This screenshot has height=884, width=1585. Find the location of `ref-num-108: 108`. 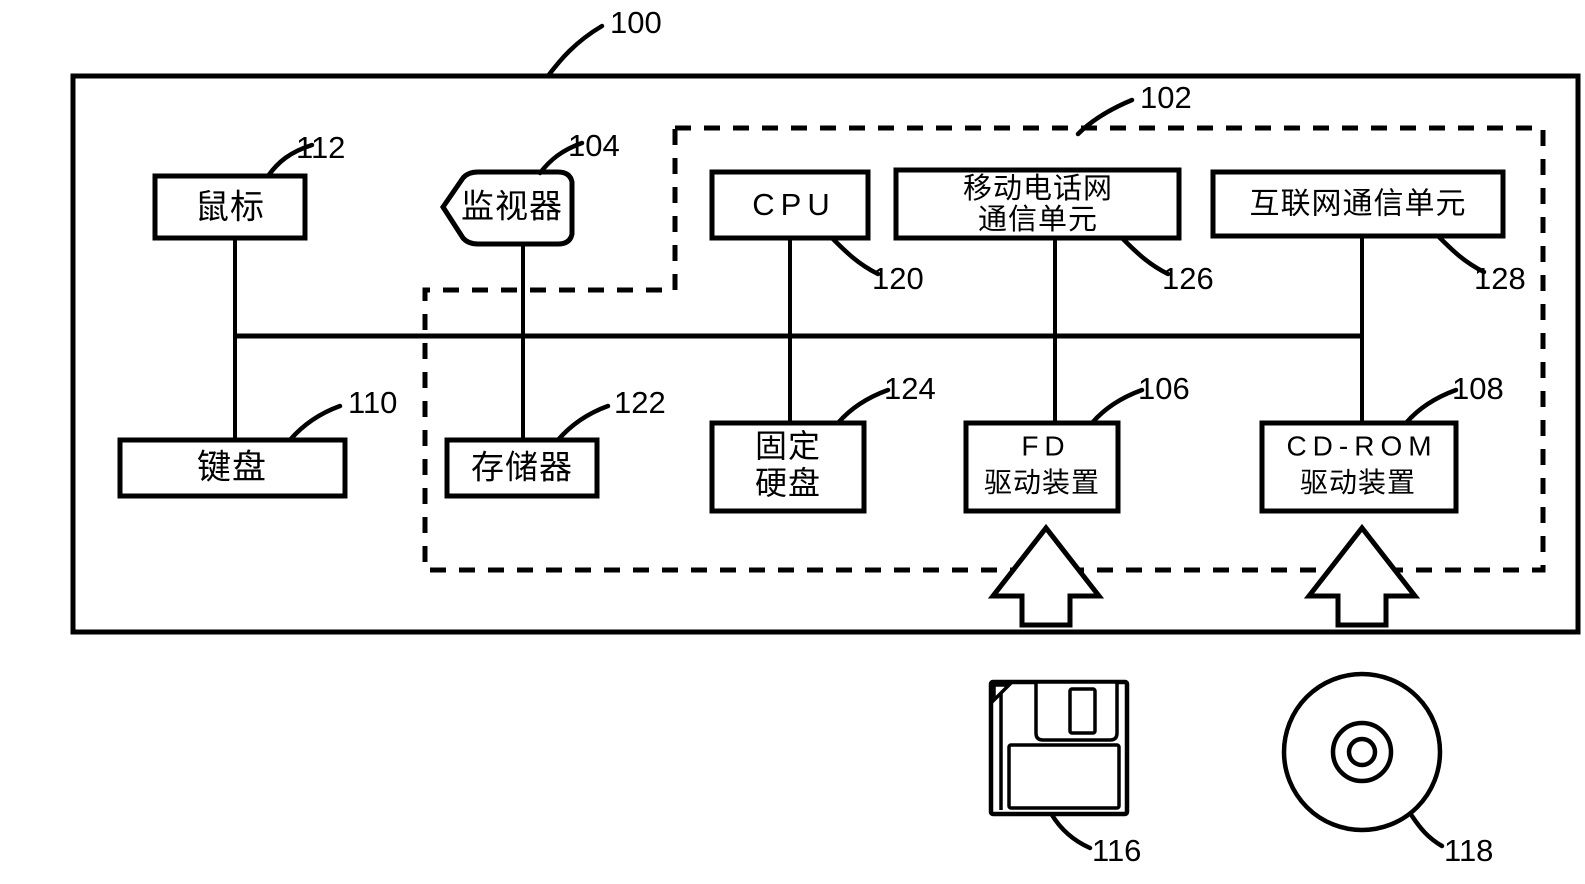

ref-num-108: 108 is located at coordinates (1478, 388).